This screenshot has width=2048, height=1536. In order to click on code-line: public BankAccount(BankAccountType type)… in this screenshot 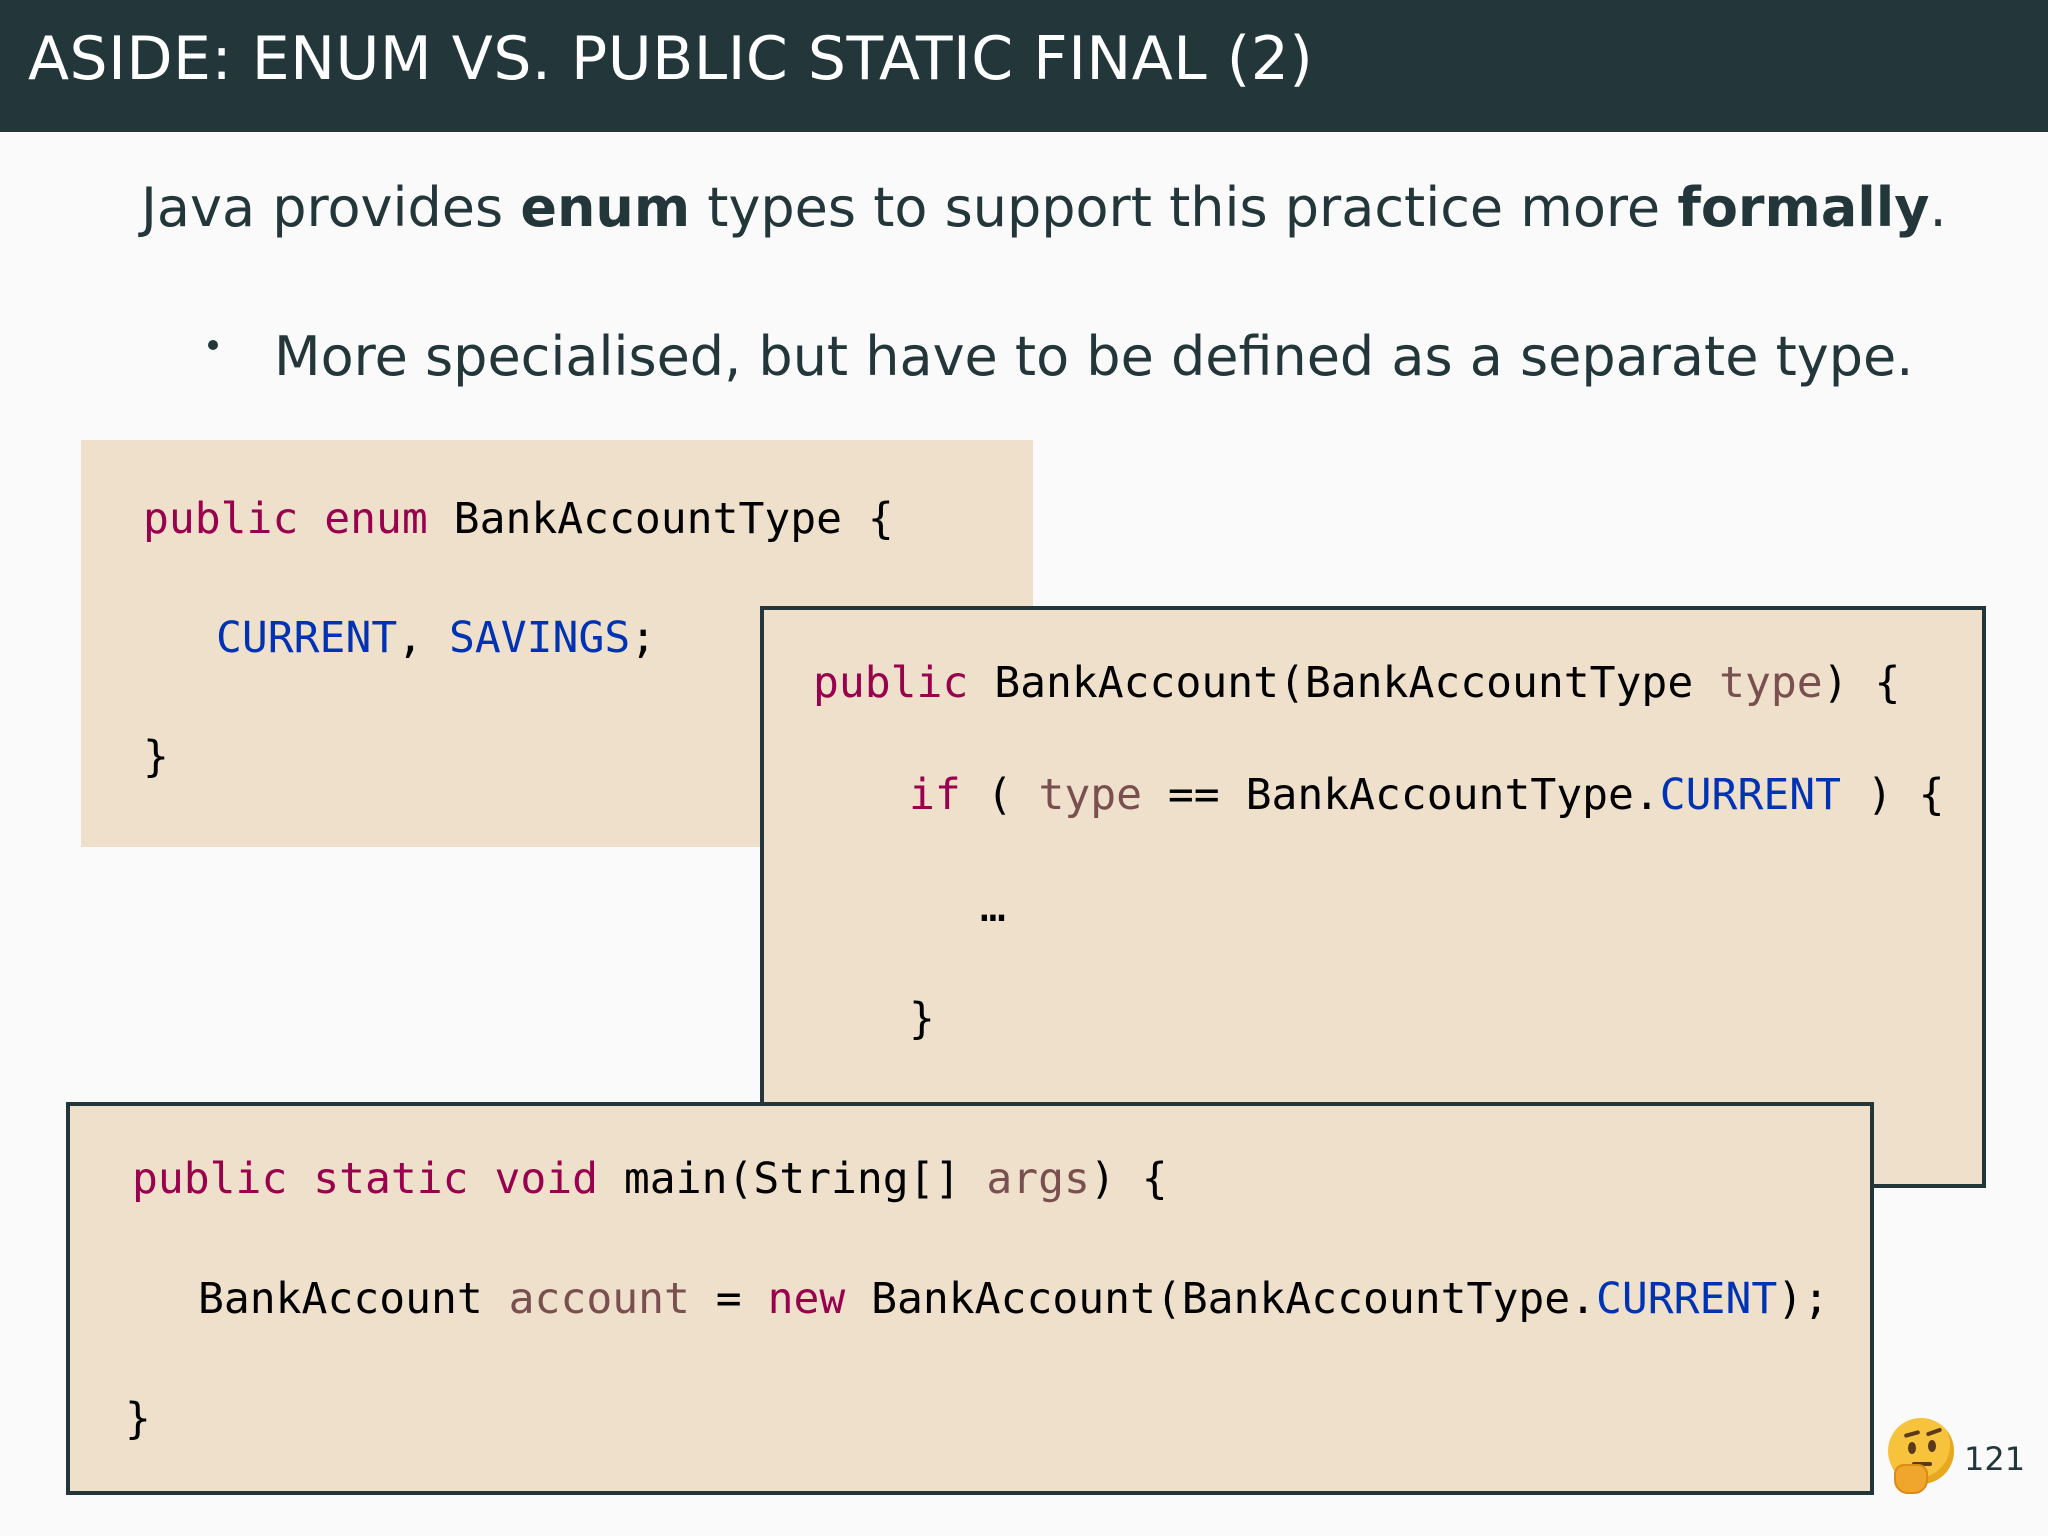, I will do `click(1356, 683)`.